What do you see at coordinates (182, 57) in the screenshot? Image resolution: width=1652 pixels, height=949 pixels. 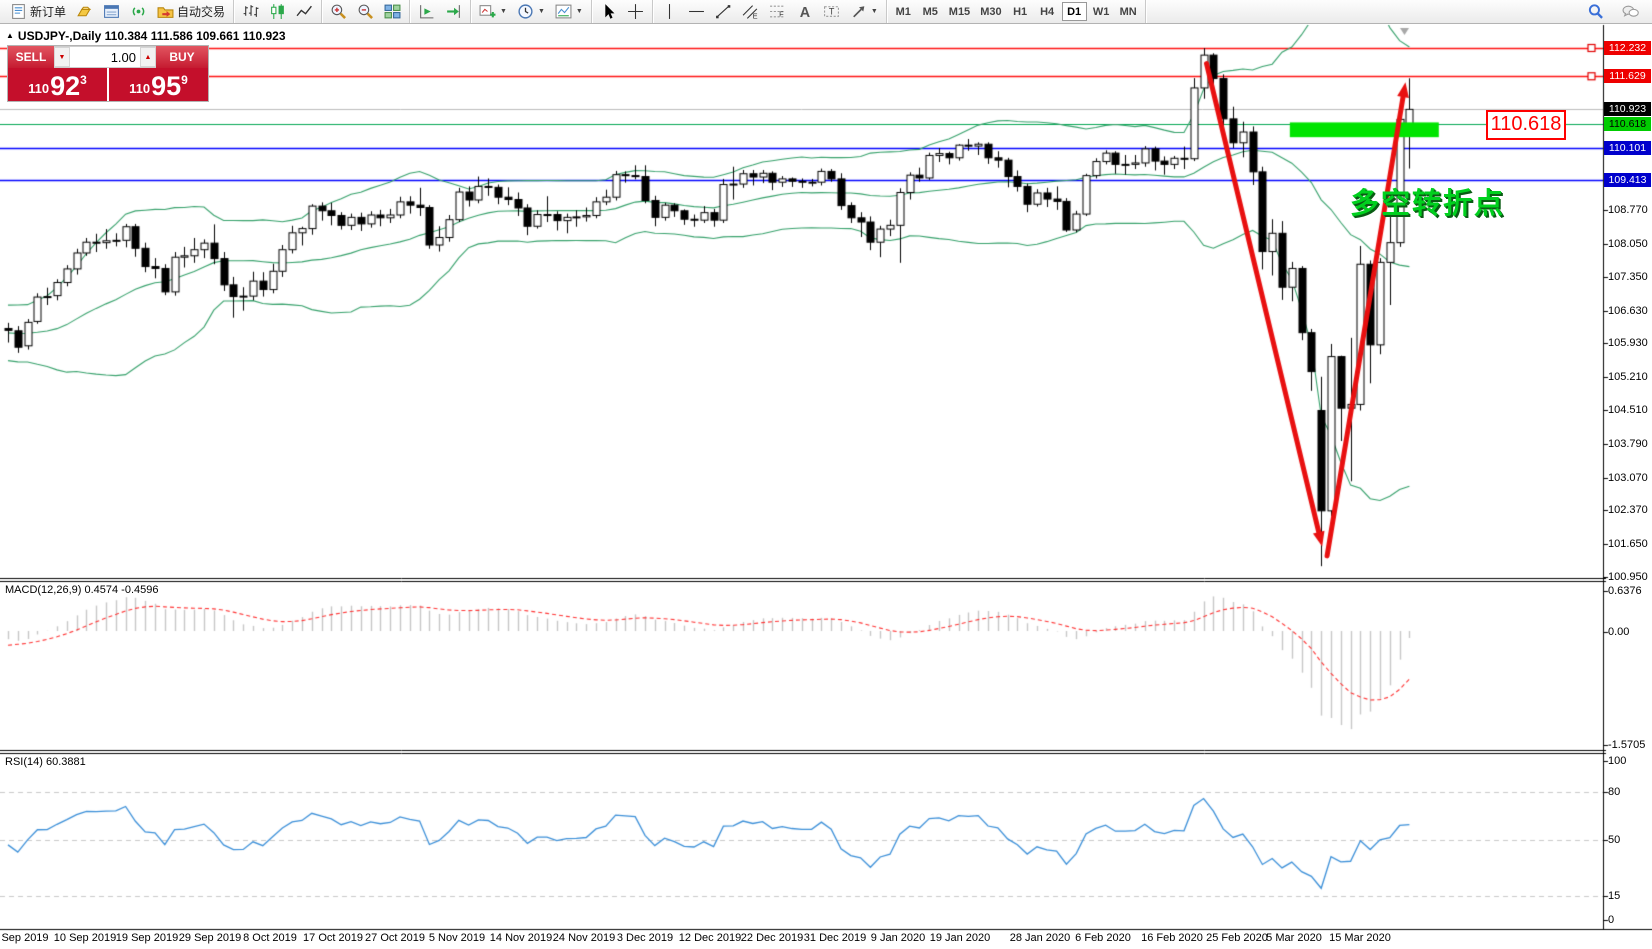 I see `buy-button: BUY` at bounding box center [182, 57].